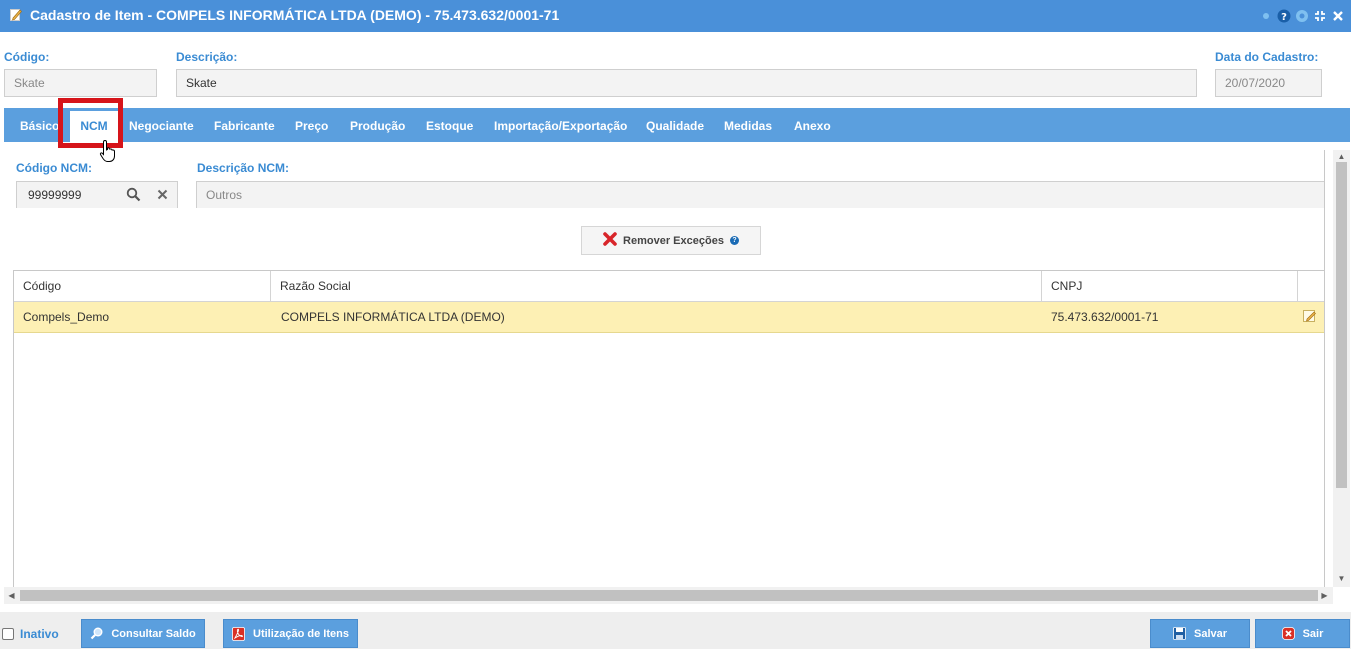  Describe the element at coordinates (207, 57) in the screenshot. I see `descricao-label: Descrição:` at that location.